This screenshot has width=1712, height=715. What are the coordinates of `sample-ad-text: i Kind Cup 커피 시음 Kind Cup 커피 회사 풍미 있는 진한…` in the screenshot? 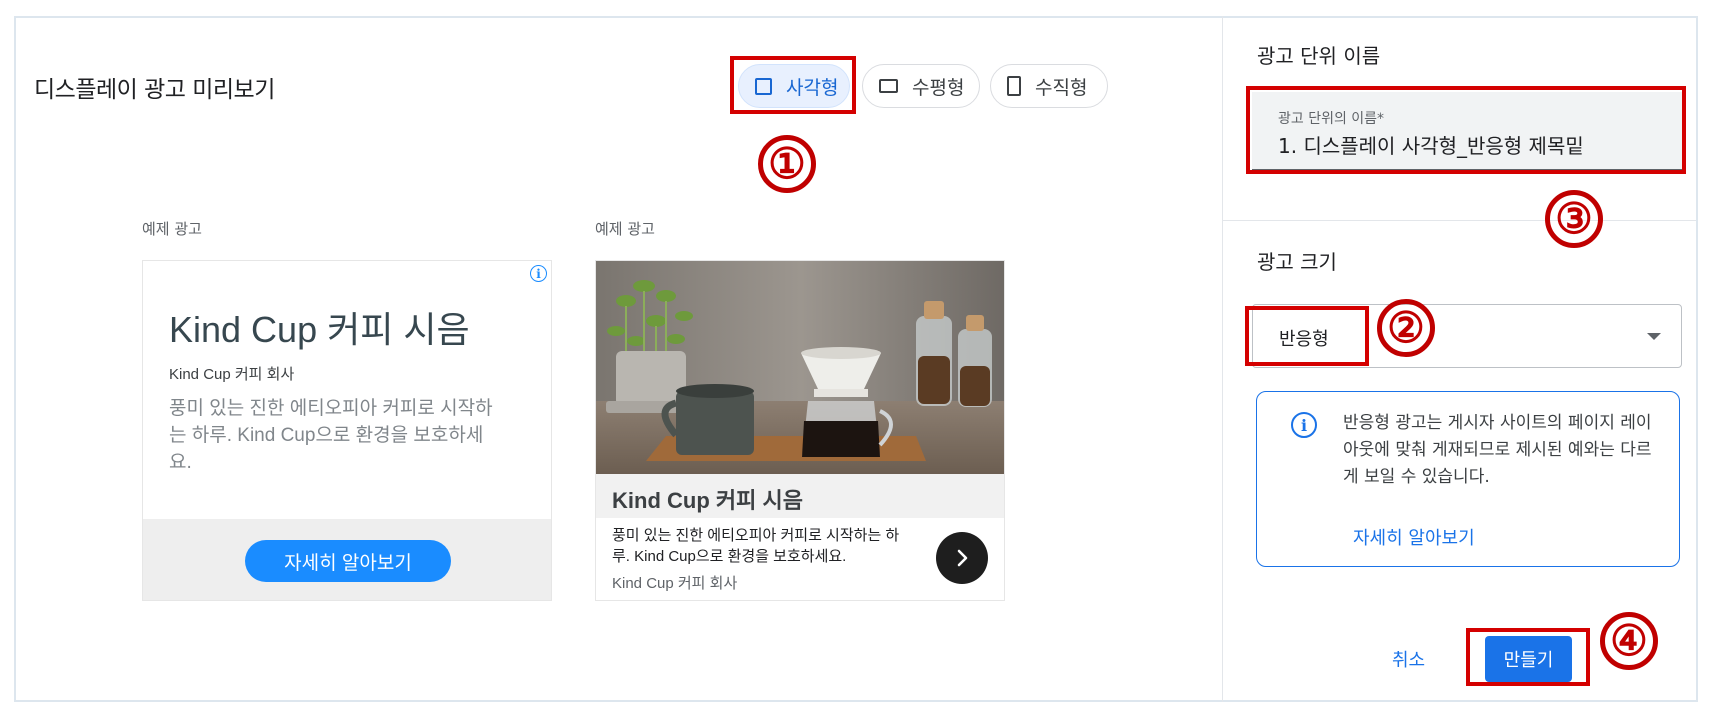 It's located at (347, 430).